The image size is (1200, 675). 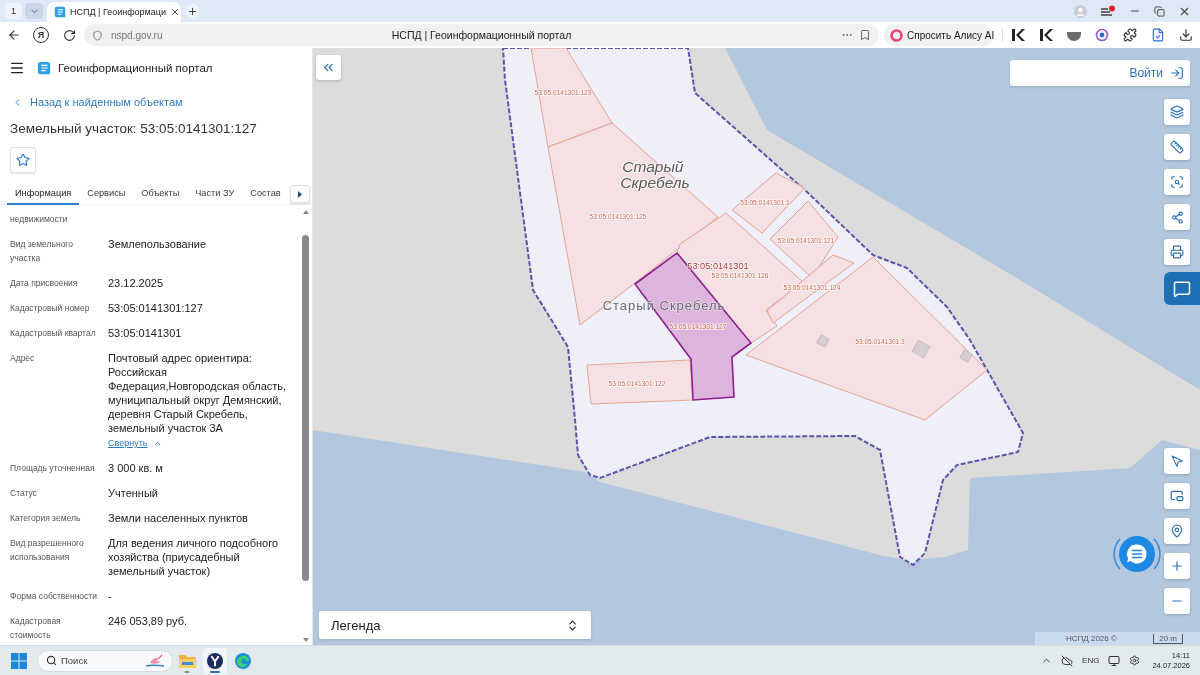 I want to click on ruler-icon, so click(x=1177, y=147).